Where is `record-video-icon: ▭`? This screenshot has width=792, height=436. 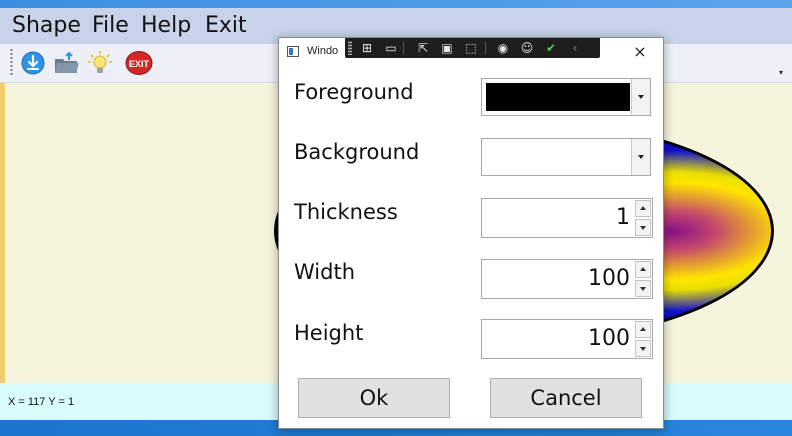
record-video-icon: ▭ is located at coordinates (391, 48).